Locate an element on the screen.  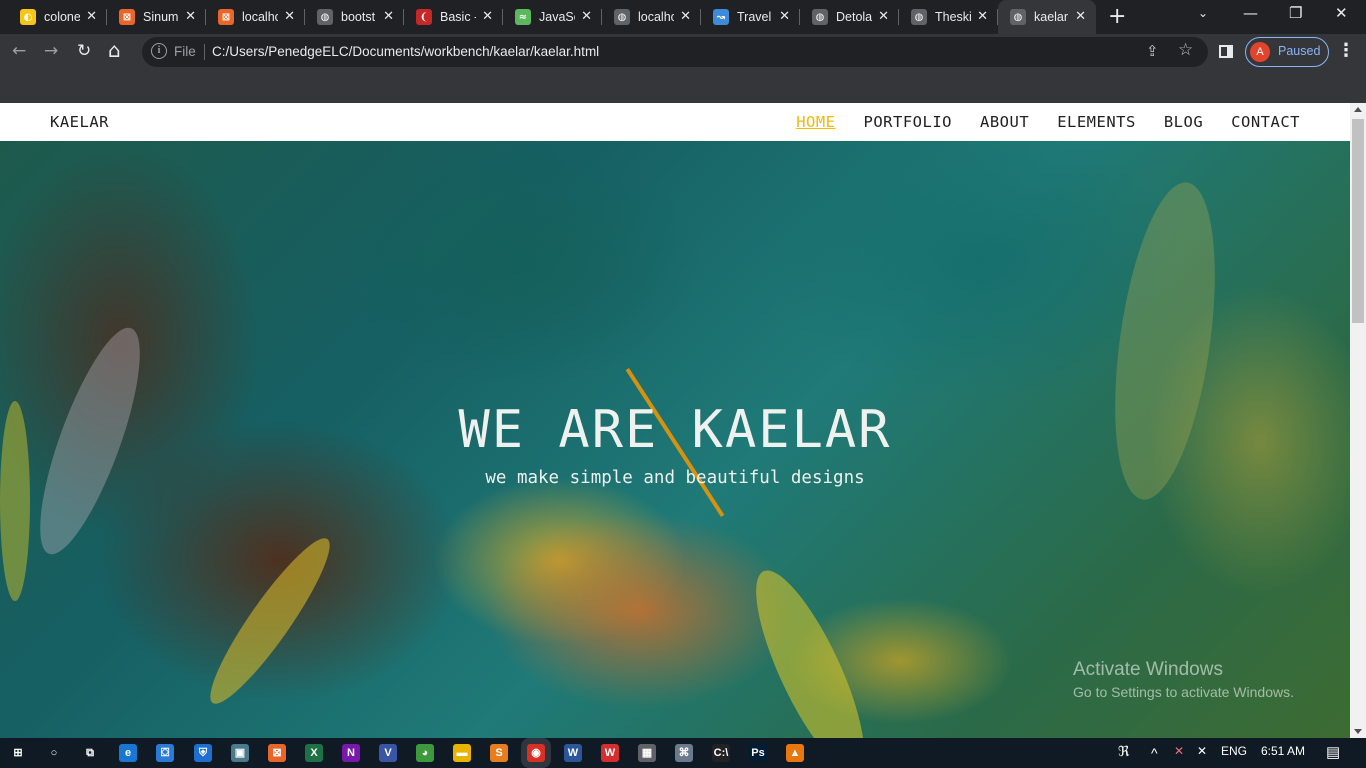
forward-button: → is located at coordinates (51, 51).